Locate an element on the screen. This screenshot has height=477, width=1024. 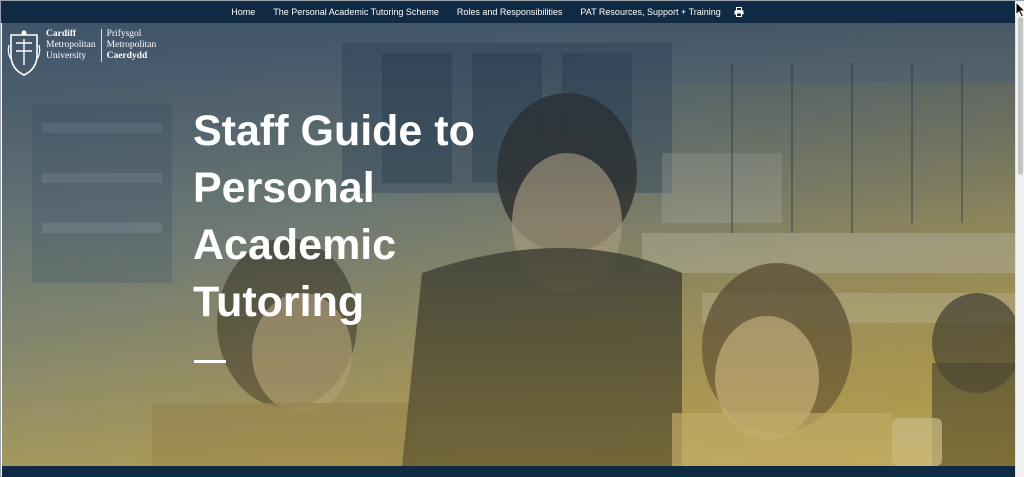
mouse-cursor-icon is located at coordinates (1019, 9).